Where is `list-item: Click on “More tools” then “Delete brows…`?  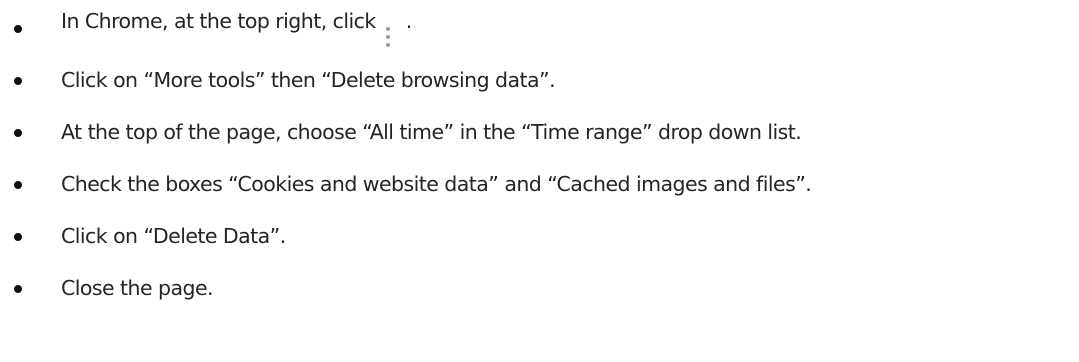 list-item: Click on “More tools” then “Delete brows… is located at coordinates (539, 80).